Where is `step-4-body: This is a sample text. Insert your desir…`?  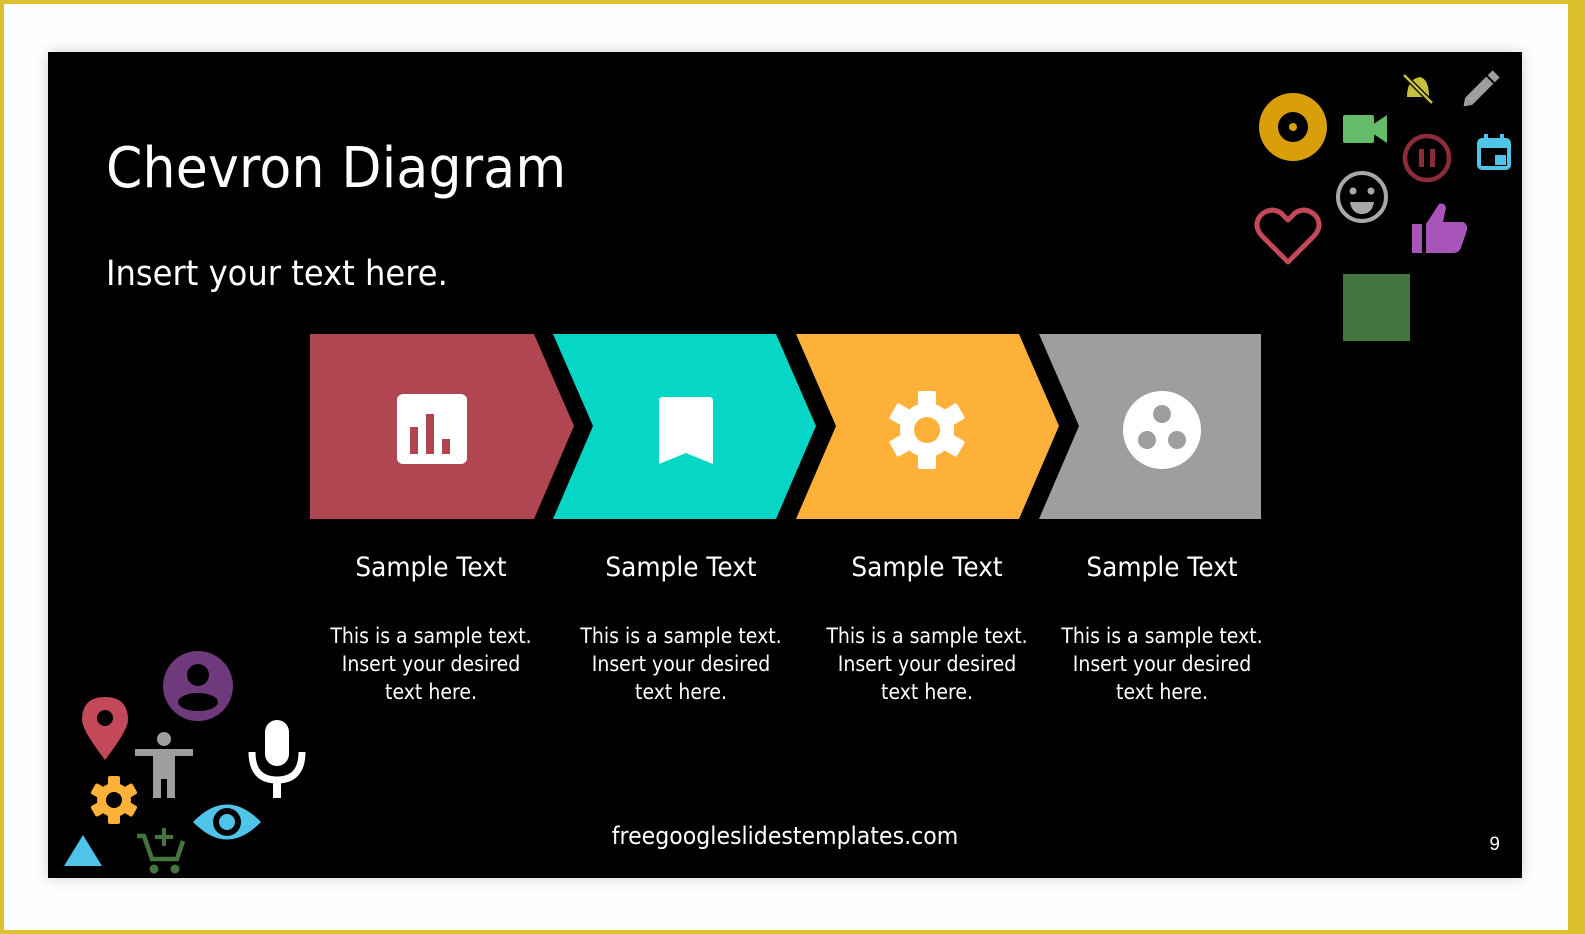
step-4-body: This is a sample text. Insert your desir… is located at coordinates (1162, 664).